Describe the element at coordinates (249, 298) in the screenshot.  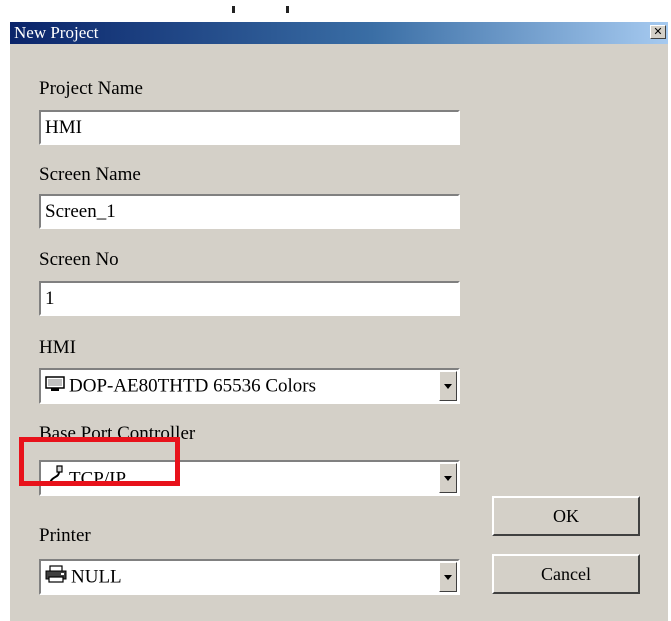
I see `screen-no-input: 1` at that location.